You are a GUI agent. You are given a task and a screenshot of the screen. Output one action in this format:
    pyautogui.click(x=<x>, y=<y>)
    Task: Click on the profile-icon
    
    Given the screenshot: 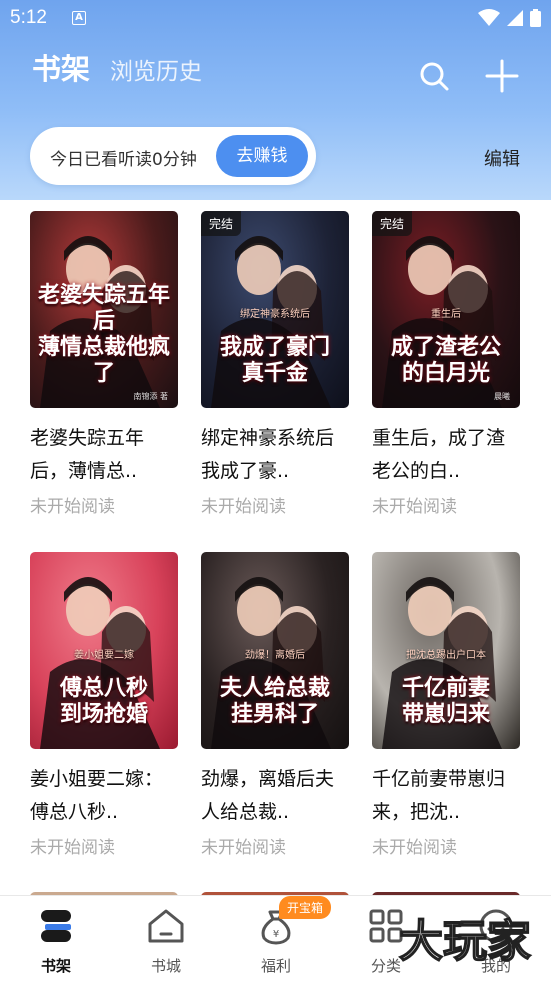 What is the action you would take?
    pyautogui.click(x=496, y=926)
    